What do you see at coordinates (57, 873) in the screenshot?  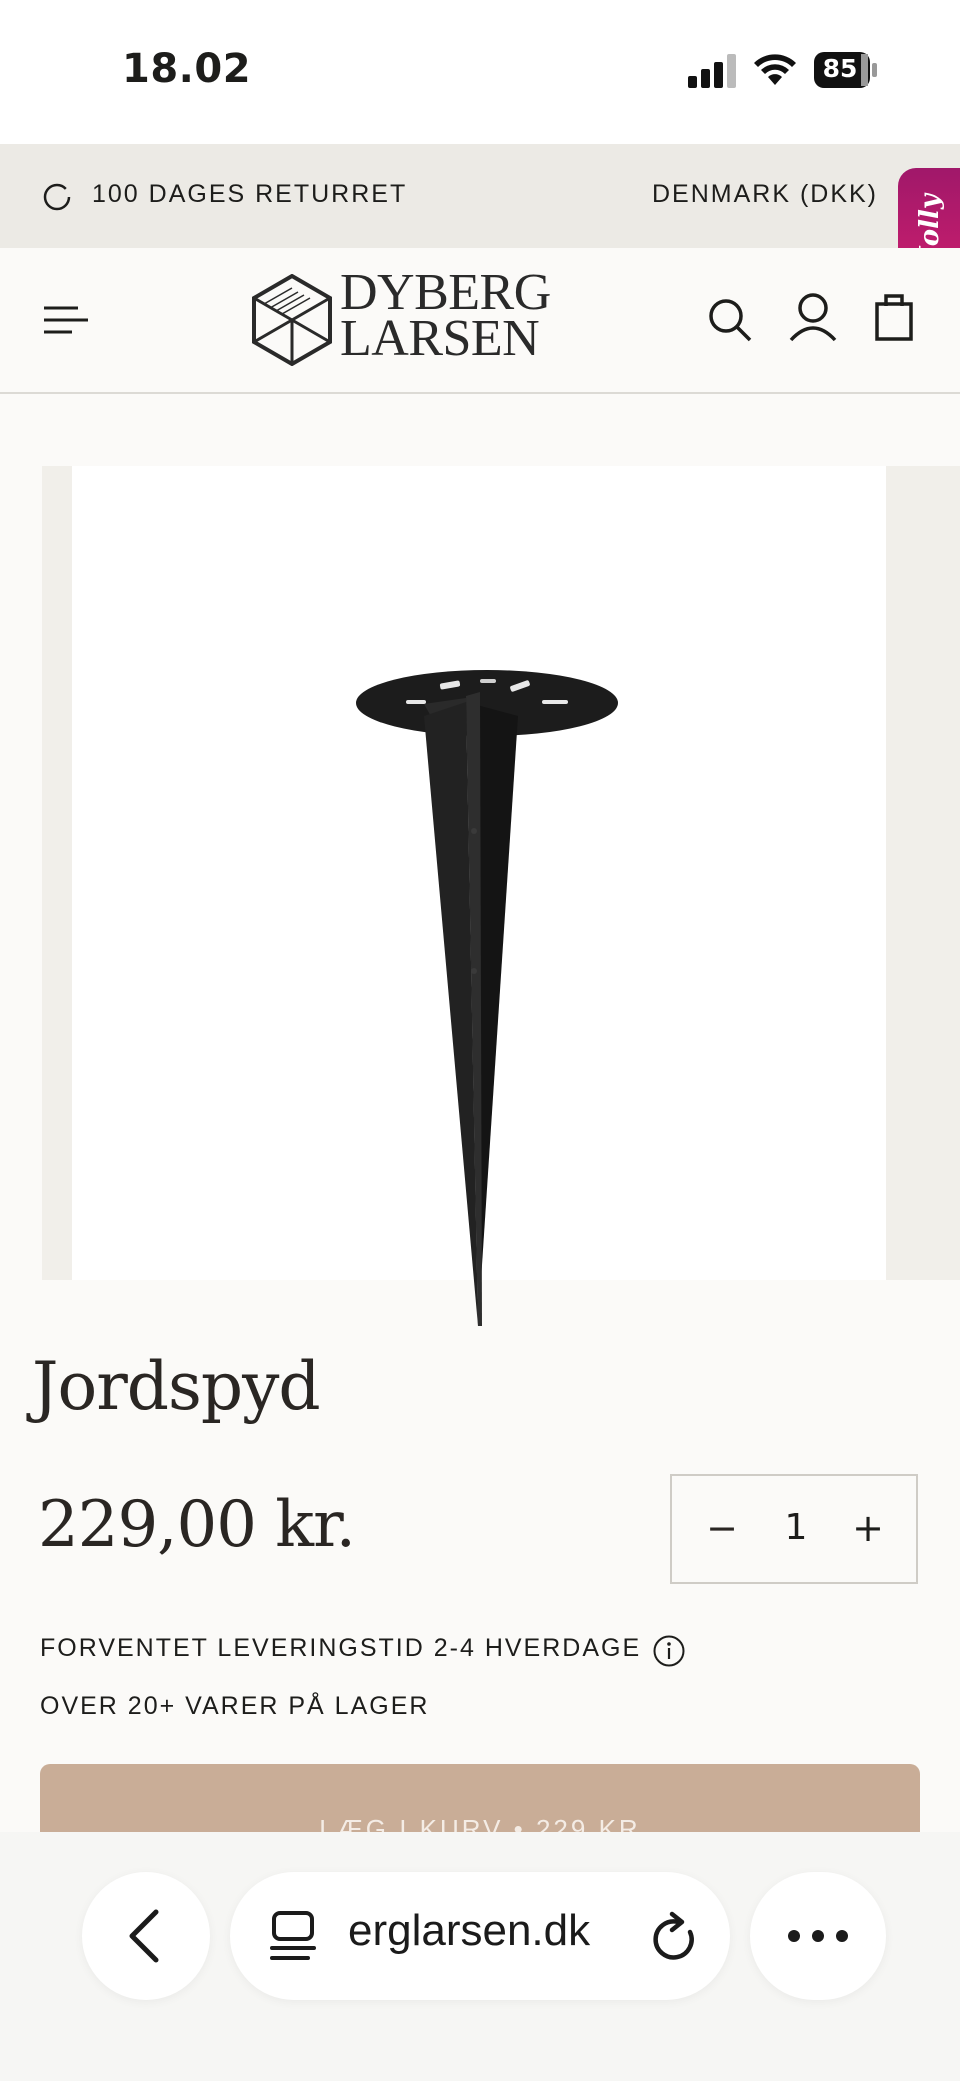 I see `gallery-prev-slide` at bounding box center [57, 873].